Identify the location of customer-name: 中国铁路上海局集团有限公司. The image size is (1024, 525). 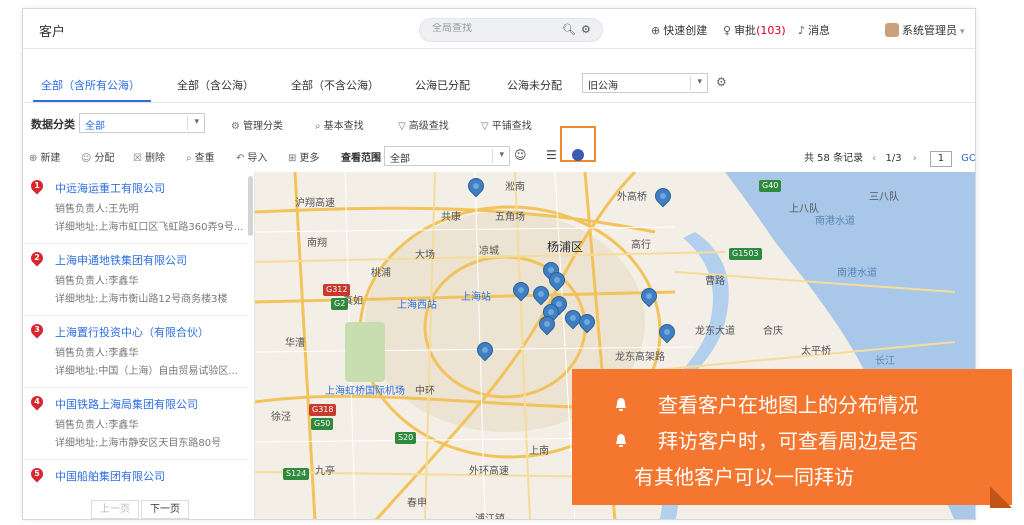
(126, 404).